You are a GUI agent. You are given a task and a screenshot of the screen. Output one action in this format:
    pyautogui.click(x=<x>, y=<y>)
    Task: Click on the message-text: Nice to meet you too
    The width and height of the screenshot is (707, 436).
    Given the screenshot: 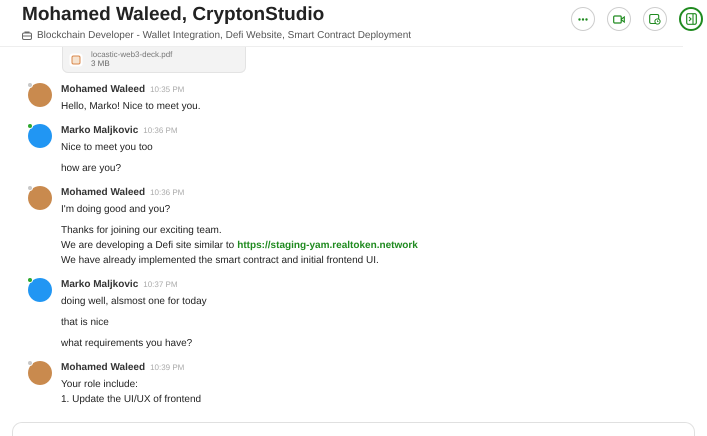 What is the action you would take?
    pyautogui.click(x=107, y=148)
    